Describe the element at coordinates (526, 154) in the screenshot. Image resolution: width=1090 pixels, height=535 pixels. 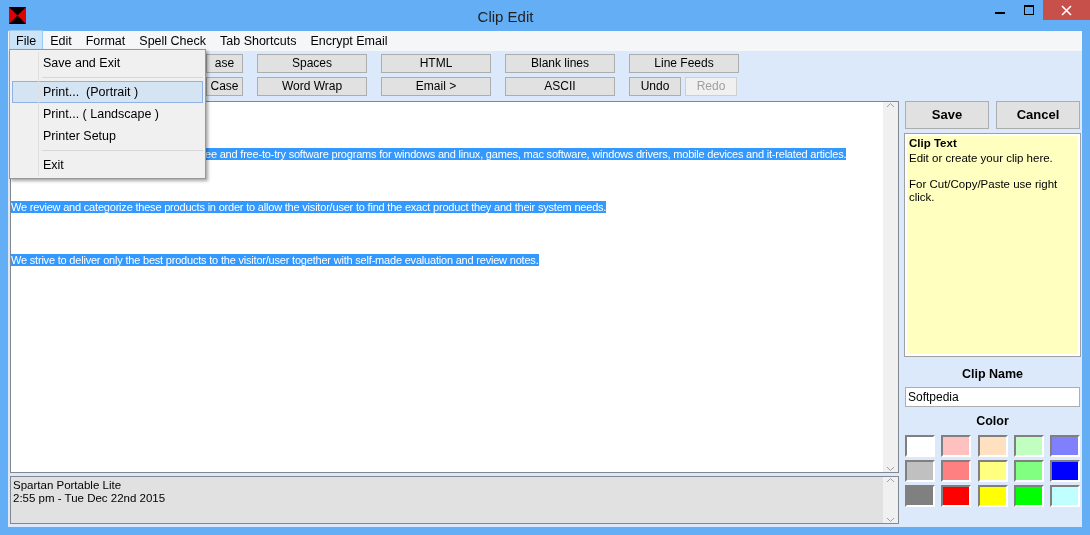
I see `selected-text: ee and free-to-try software programs for windows and linux, games, mac software, windows drivers, mobile devices and it-related articles.` at that location.